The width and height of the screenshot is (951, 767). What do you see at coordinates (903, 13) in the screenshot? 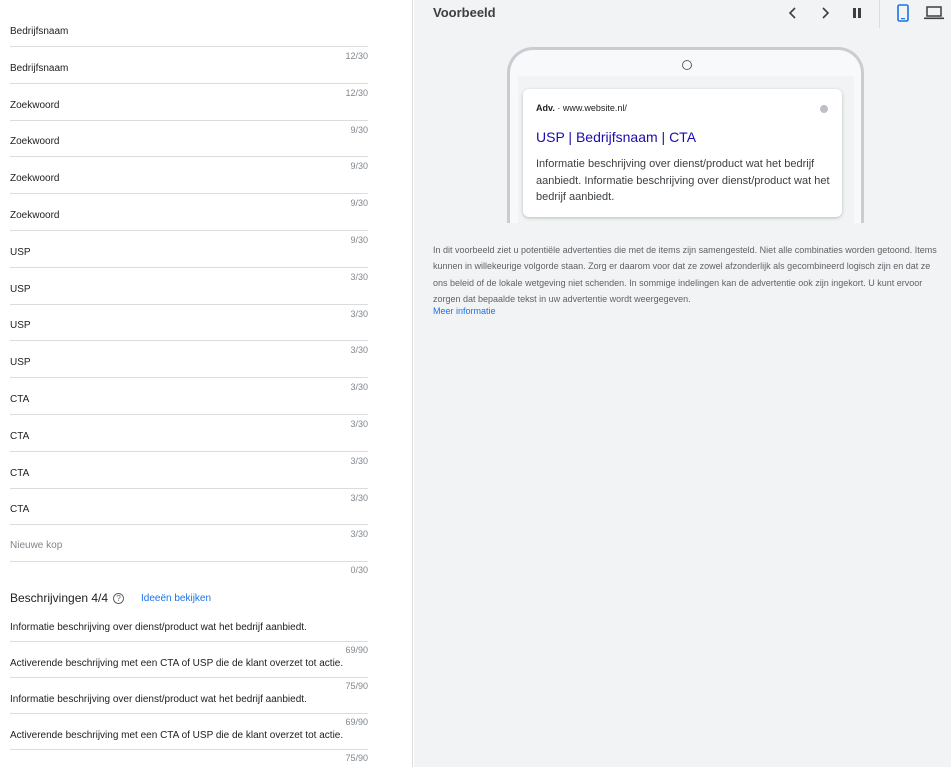
I see `mobile-icon` at bounding box center [903, 13].